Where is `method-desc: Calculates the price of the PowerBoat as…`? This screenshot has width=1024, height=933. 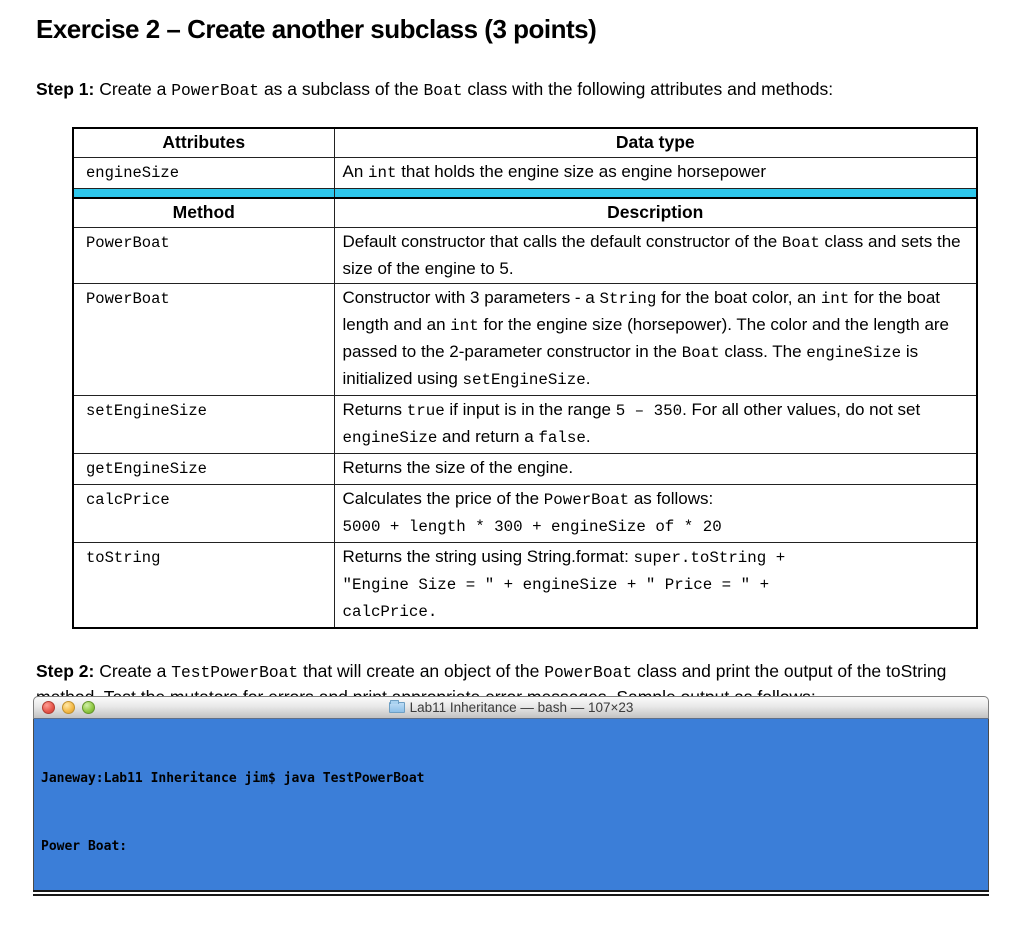
method-desc: Calculates the price of the PowerBoat as… is located at coordinates (655, 513).